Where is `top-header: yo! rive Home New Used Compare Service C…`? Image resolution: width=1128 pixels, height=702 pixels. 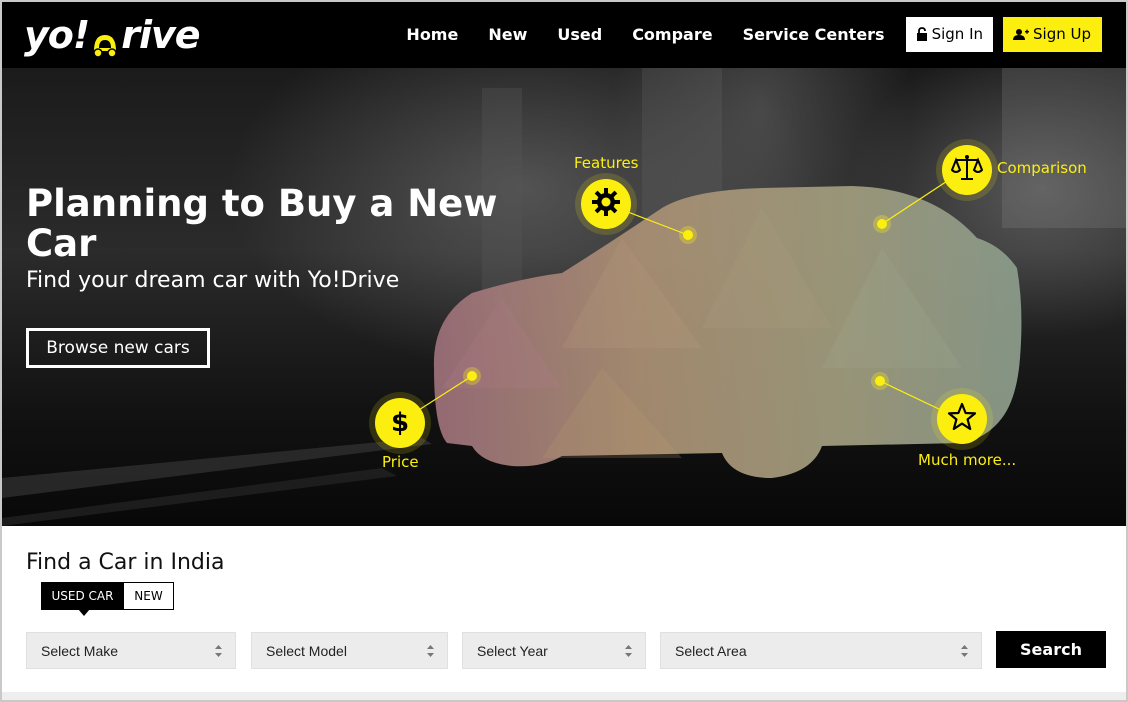 top-header: yo! rive Home New Used Compare Service C… is located at coordinates (564, 35).